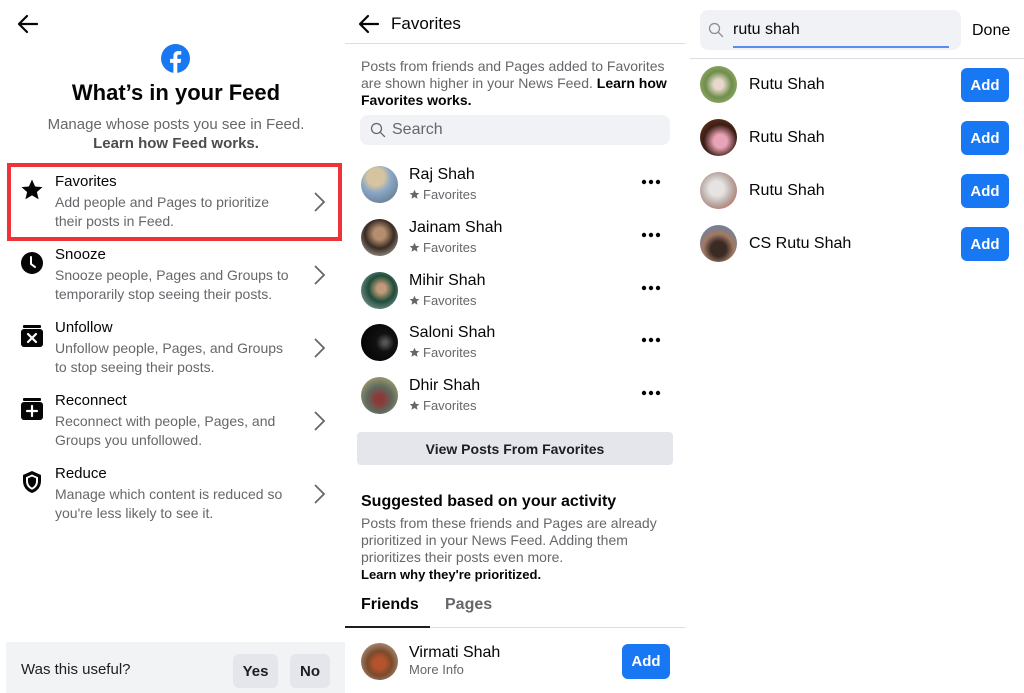 This screenshot has height=693, width=1024. Describe the element at coordinates (255, 671) in the screenshot. I see `yes-button: Yes` at that location.